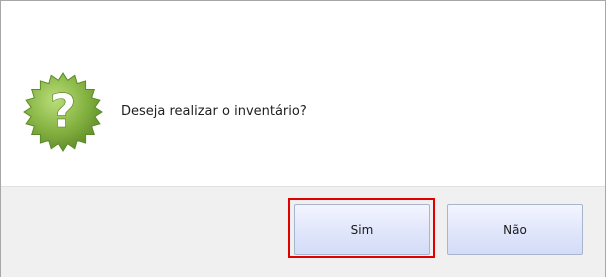 The width and height of the screenshot is (606, 277). I want to click on no-button: Não, so click(515, 229).